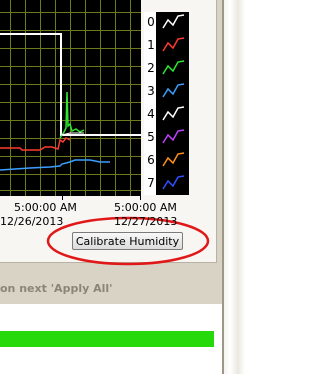 The image size is (320, 374). What do you see at coordinates (151, 114) in the screenshot?
I see `legend-label-4: 4` at bounding box center [151, 114].